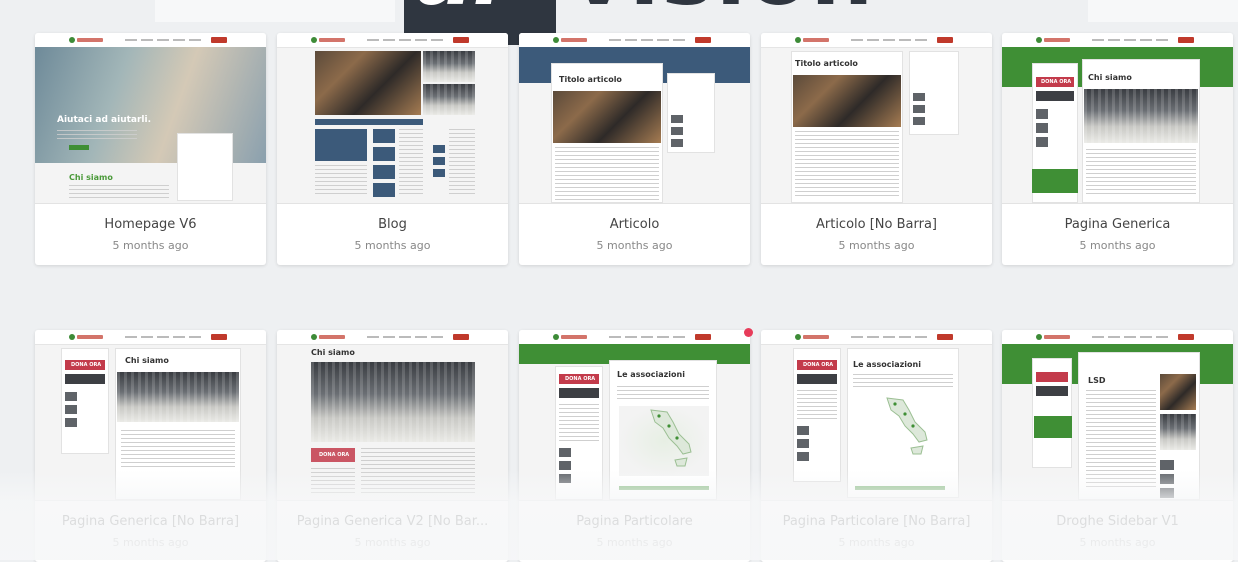 This screenshot has height=562, width=1238. Describe the element at coordinates (876, 224) in the screenshot. I see `screen-title: Articolo [No Barra]` at that location.